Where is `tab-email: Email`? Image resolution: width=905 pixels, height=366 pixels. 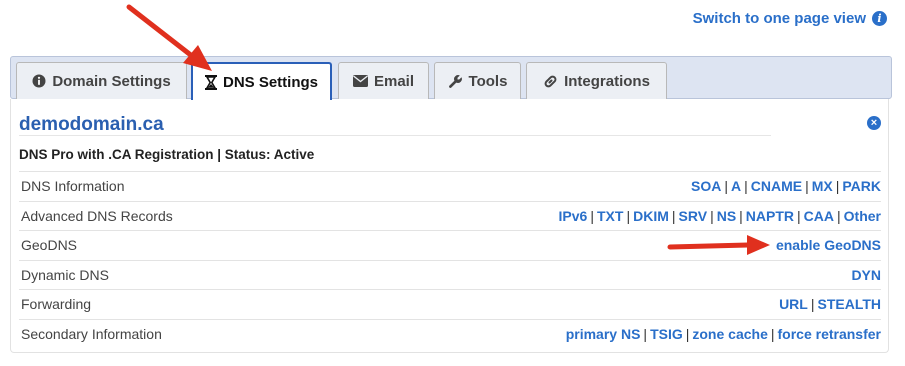 tab-email: Email is located at coordinates (383, 80).